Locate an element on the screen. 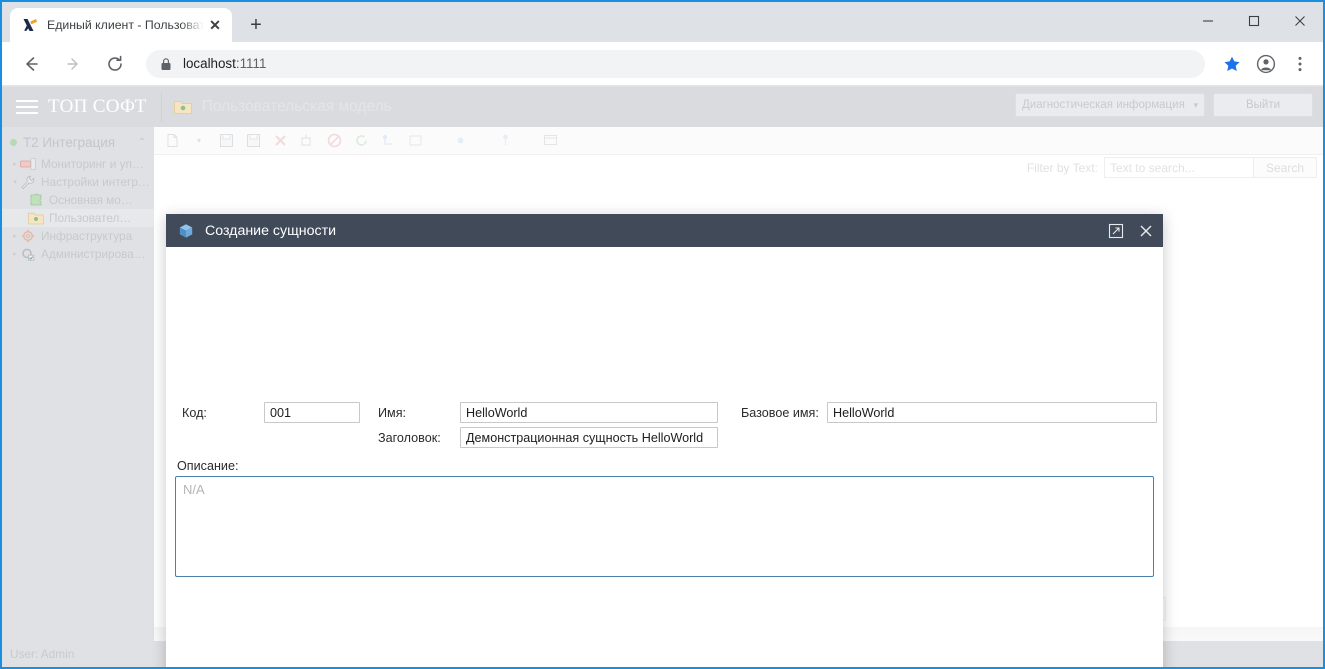 This screenshot has width=1325, height=669. description-textarea: N/A is located at coordinates (664, 526).